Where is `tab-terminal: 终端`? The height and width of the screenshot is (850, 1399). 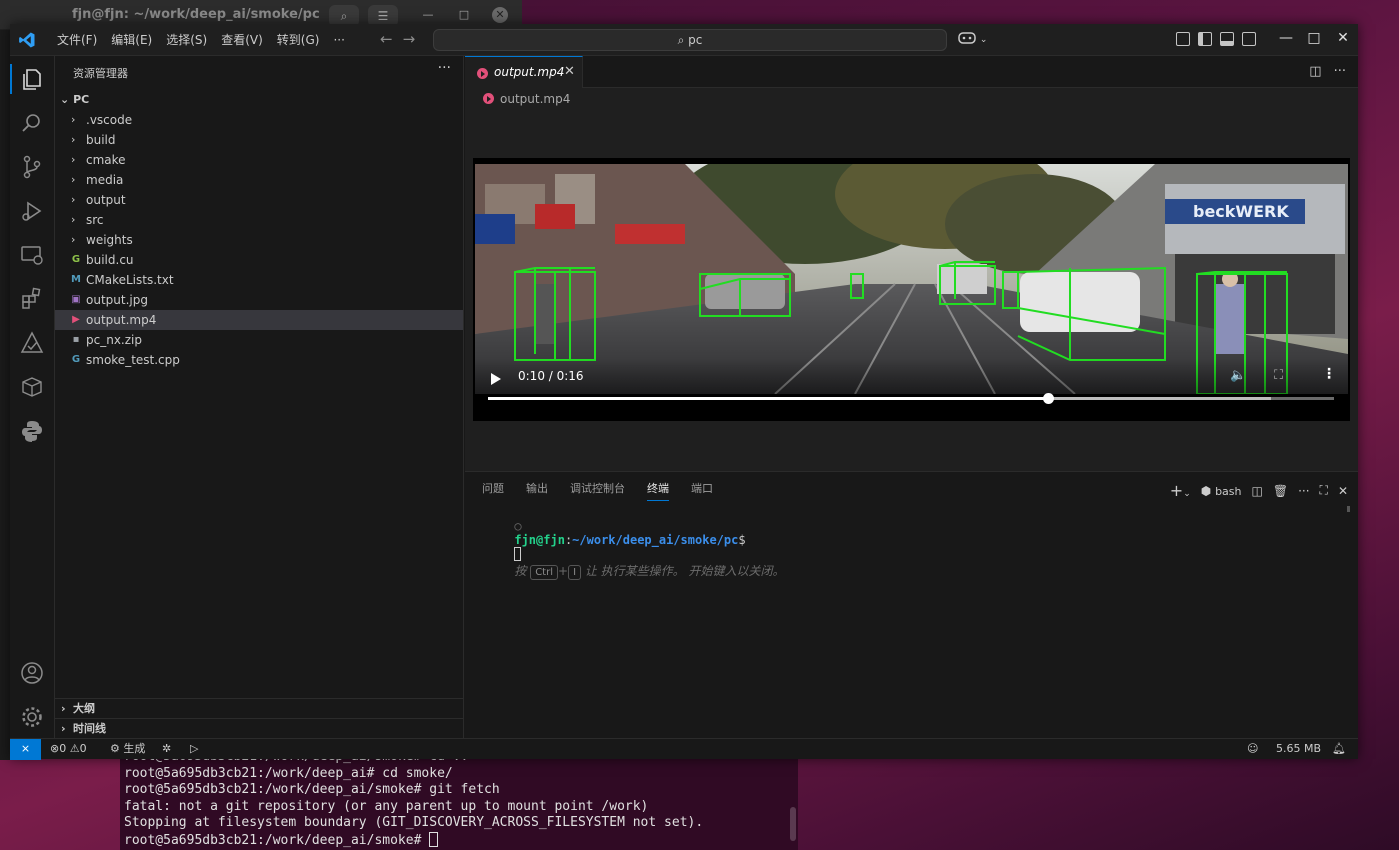
tab-terminal: 终端 is located at coordinates (658, 491).